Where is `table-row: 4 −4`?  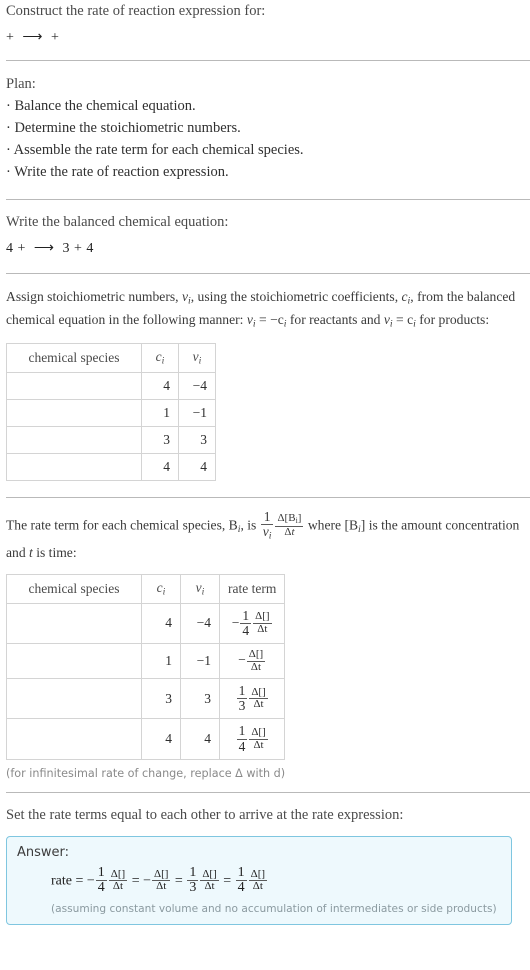 table-row: 4 −4 is located at coordinates (111, 385).